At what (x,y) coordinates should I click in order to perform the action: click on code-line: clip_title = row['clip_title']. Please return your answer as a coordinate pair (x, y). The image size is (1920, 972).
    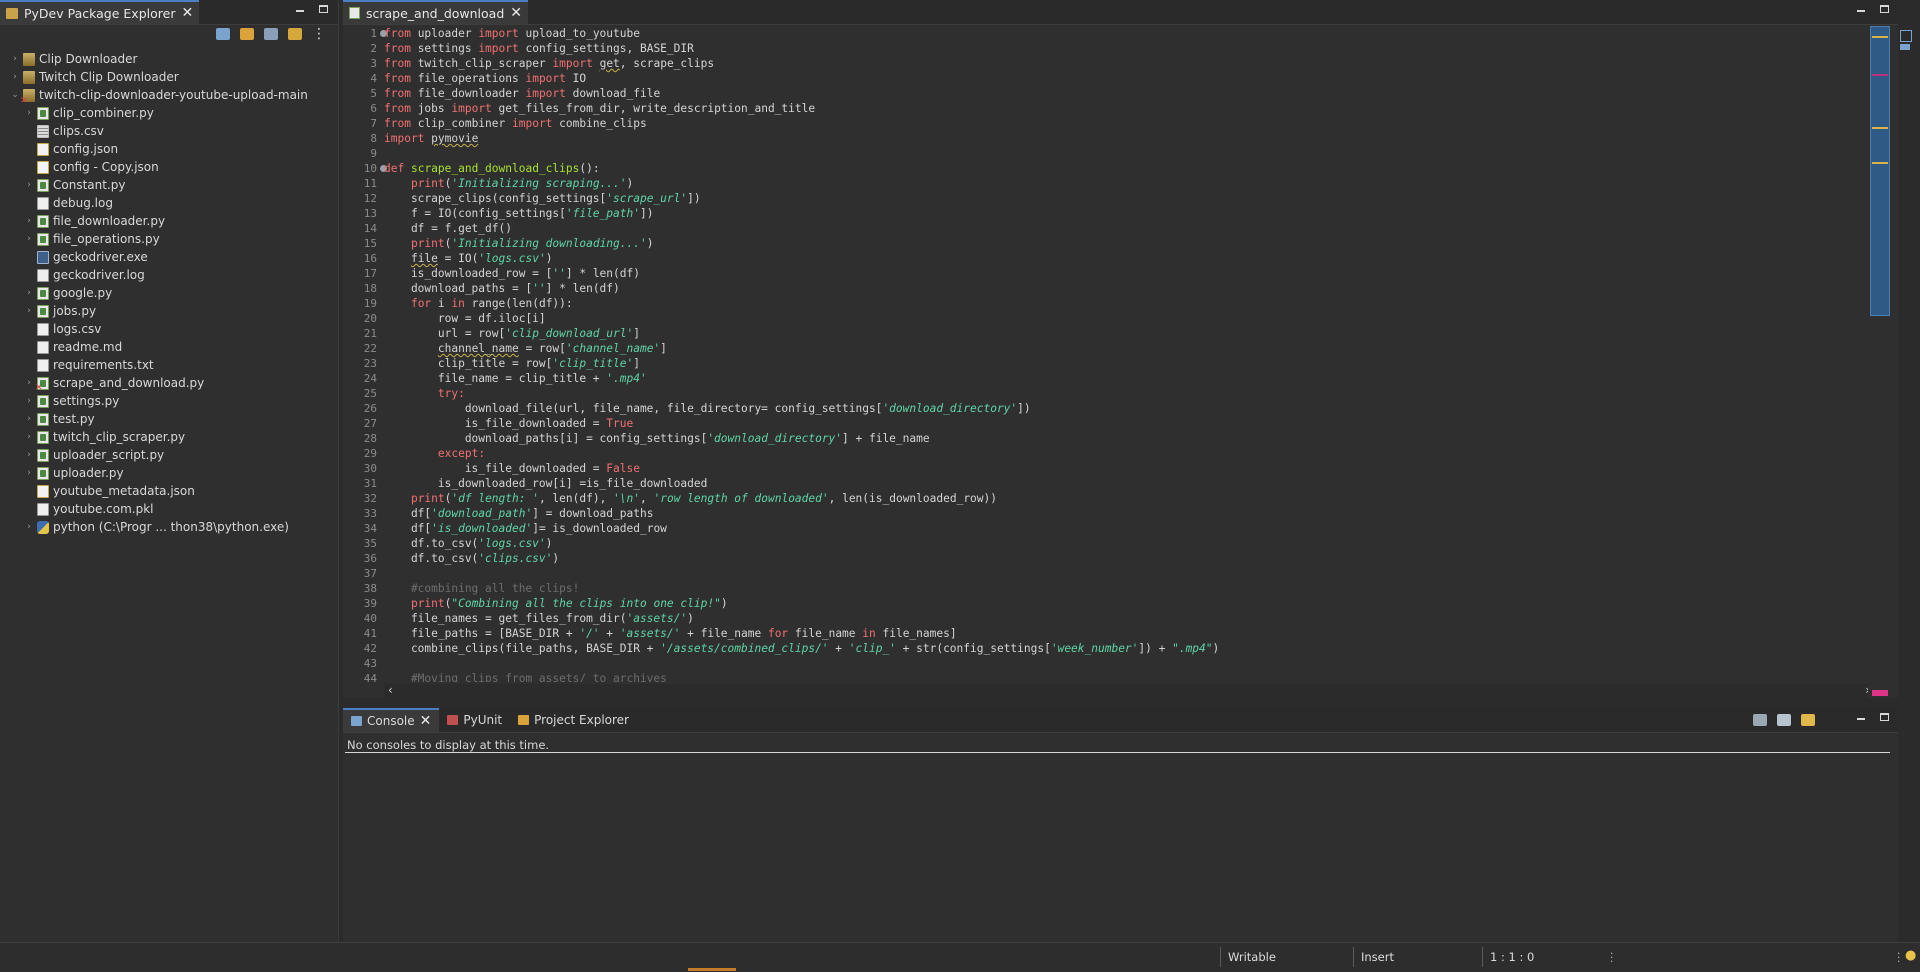
    Looking at the image, I should click on (1124, 363).